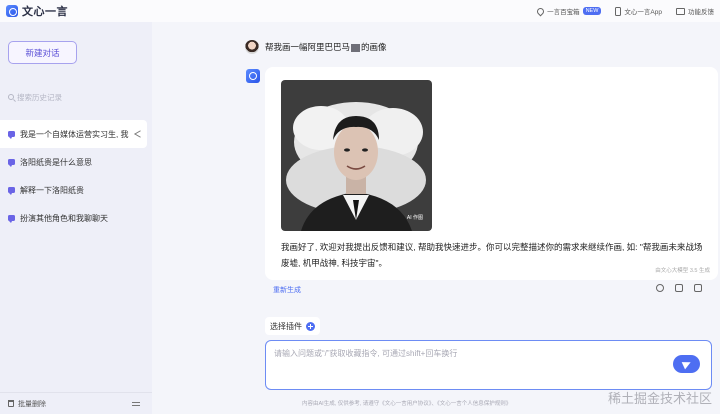 This screenshot has height=414, width=720. What do you see at coordinates (12, 11) in the screenshot?
I see `wenxin-logo-icon` at bounding box center [12, 11].